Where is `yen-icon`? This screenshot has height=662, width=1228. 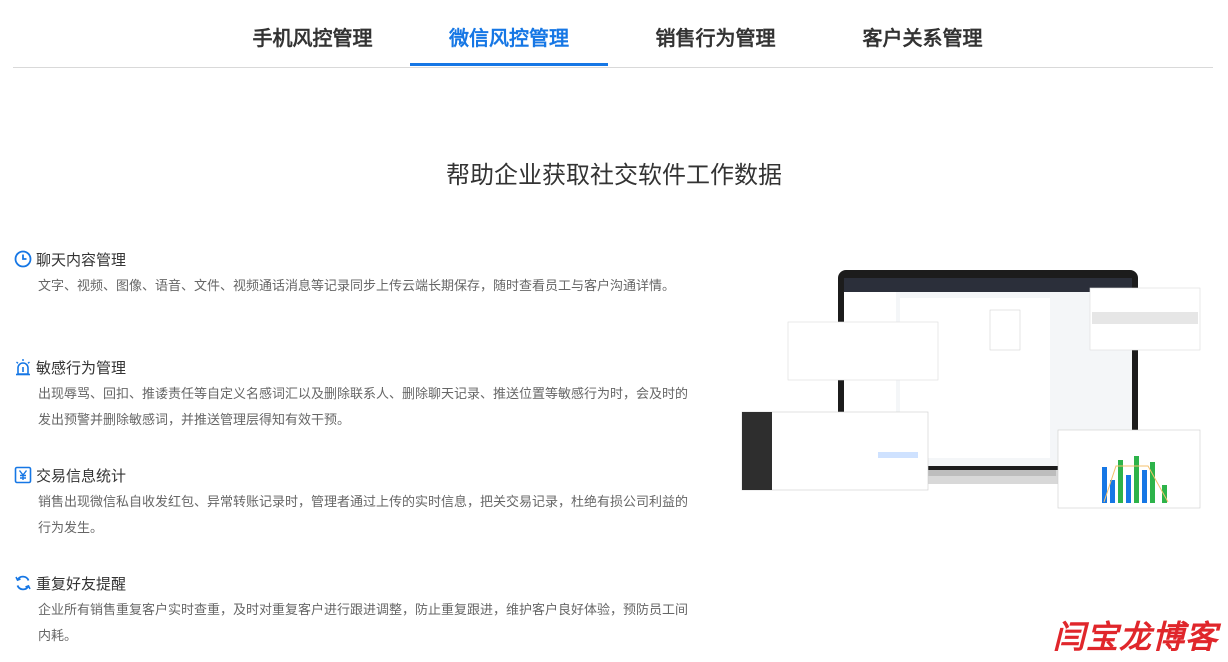
yen-icon is located at coordinates (23, 475).